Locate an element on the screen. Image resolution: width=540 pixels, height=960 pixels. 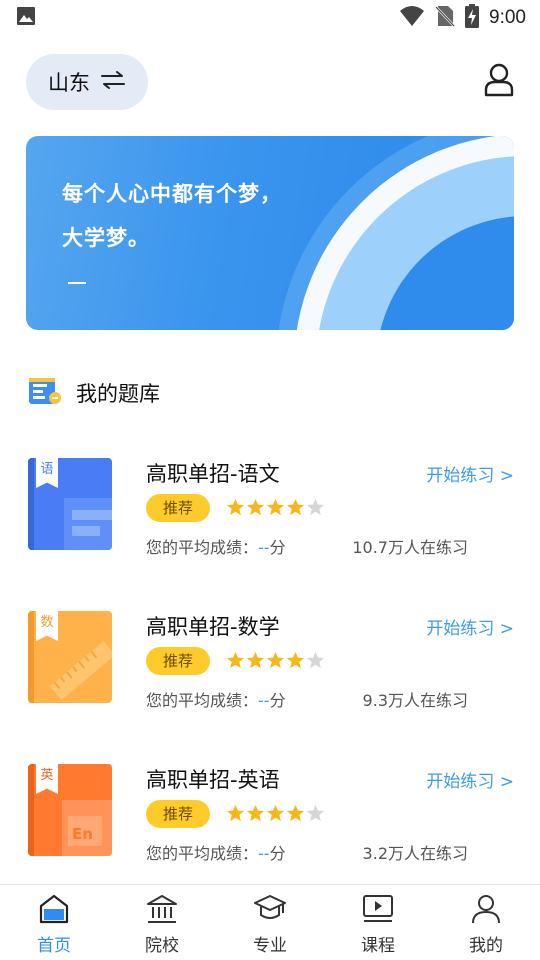
course-cover-chinese: 语 is located at coordinates (70, 504).